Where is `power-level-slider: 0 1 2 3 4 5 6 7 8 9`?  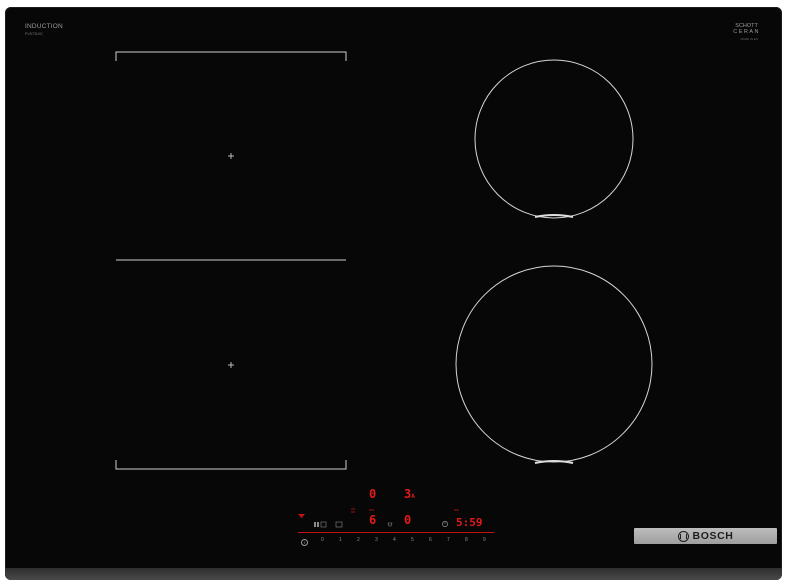
power-level-slider: 0 1 2 3 4 5 6 7 8 9 is located at coordinates (396, 540).